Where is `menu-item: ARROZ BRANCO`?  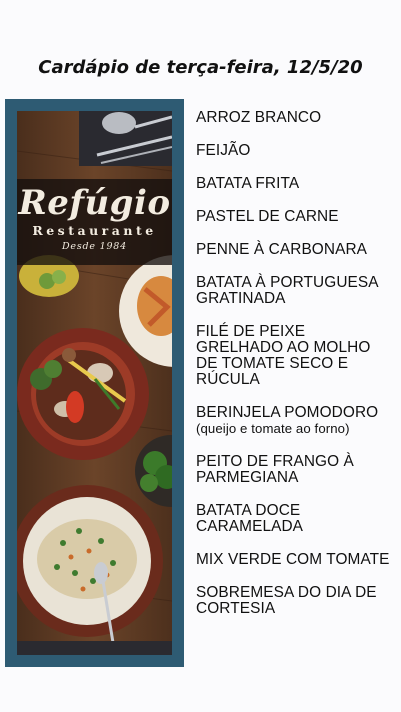 menu-item: ARROZ BRANCO is located at coordinates (296, 118).